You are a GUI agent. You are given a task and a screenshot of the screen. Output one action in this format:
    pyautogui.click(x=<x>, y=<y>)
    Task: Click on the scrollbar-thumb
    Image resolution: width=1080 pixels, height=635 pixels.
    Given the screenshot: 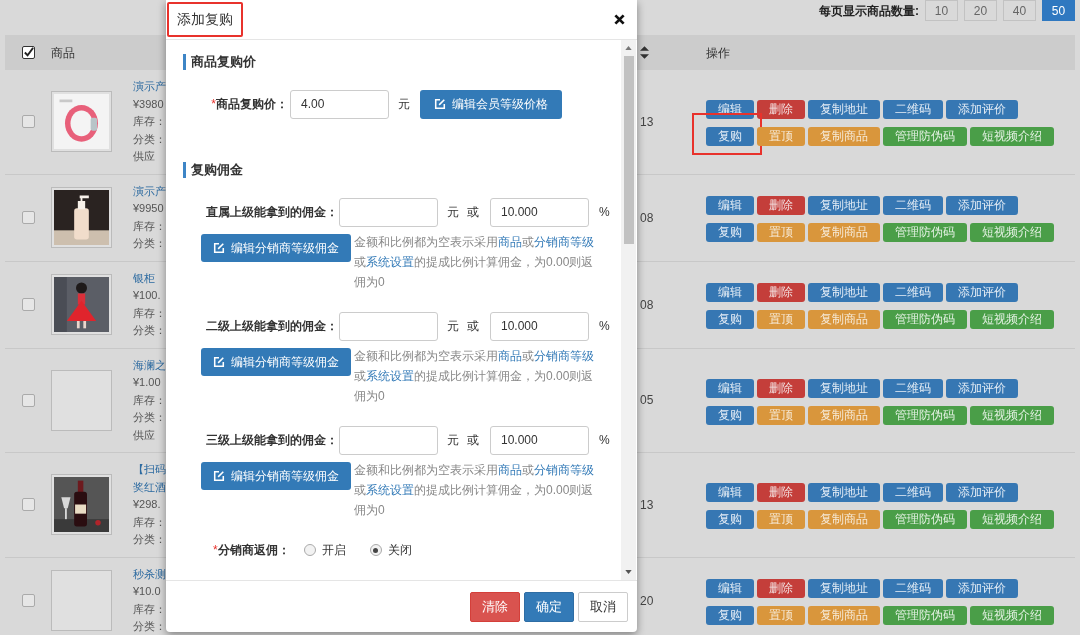 What is the action you would take?
    pyautogui.click(x=628, y=150)
    